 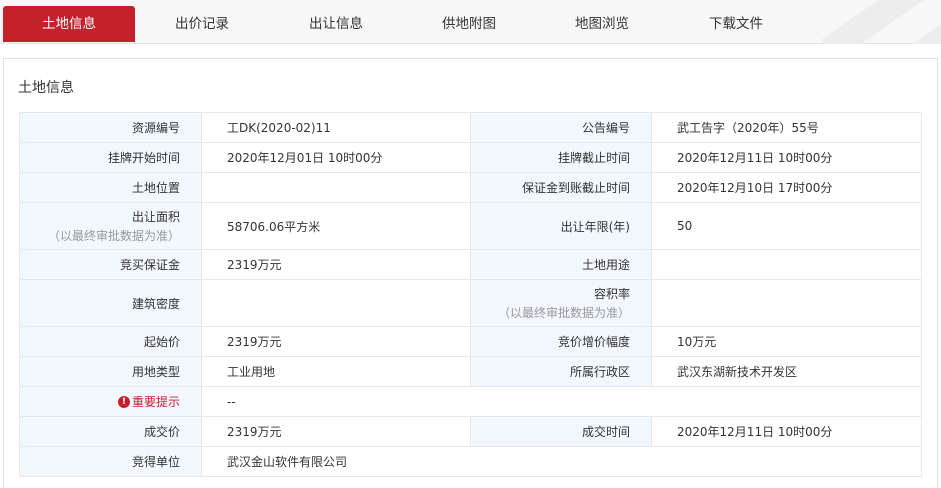 What do you see at coordinates (46, 88) in the screenshot?
I see `panel-title: 土地信息` at bounding box center [46, 88].